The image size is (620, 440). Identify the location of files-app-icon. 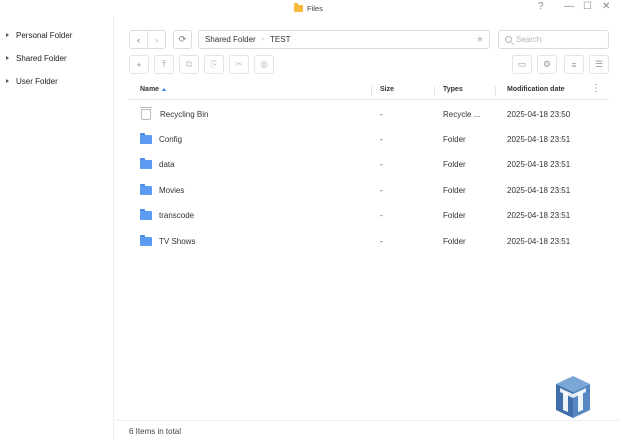
(298, 7).